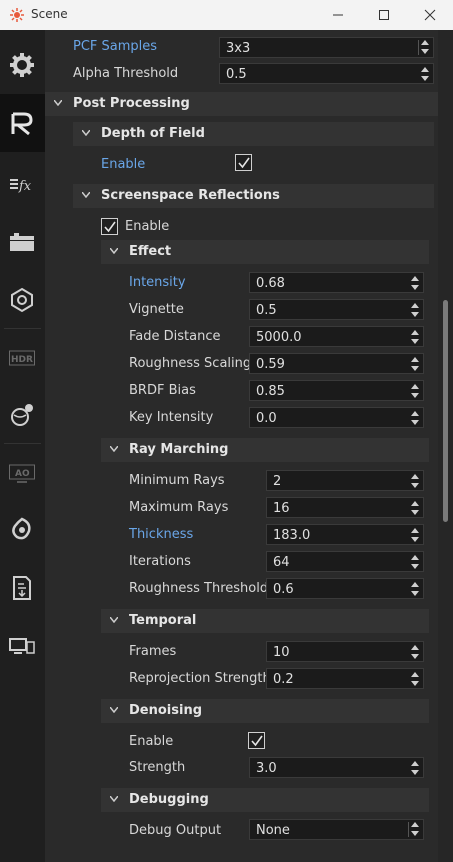 The width and height of the screenshot is (453, 862). I want to click on property-input: 0.68, so click(336, 282).